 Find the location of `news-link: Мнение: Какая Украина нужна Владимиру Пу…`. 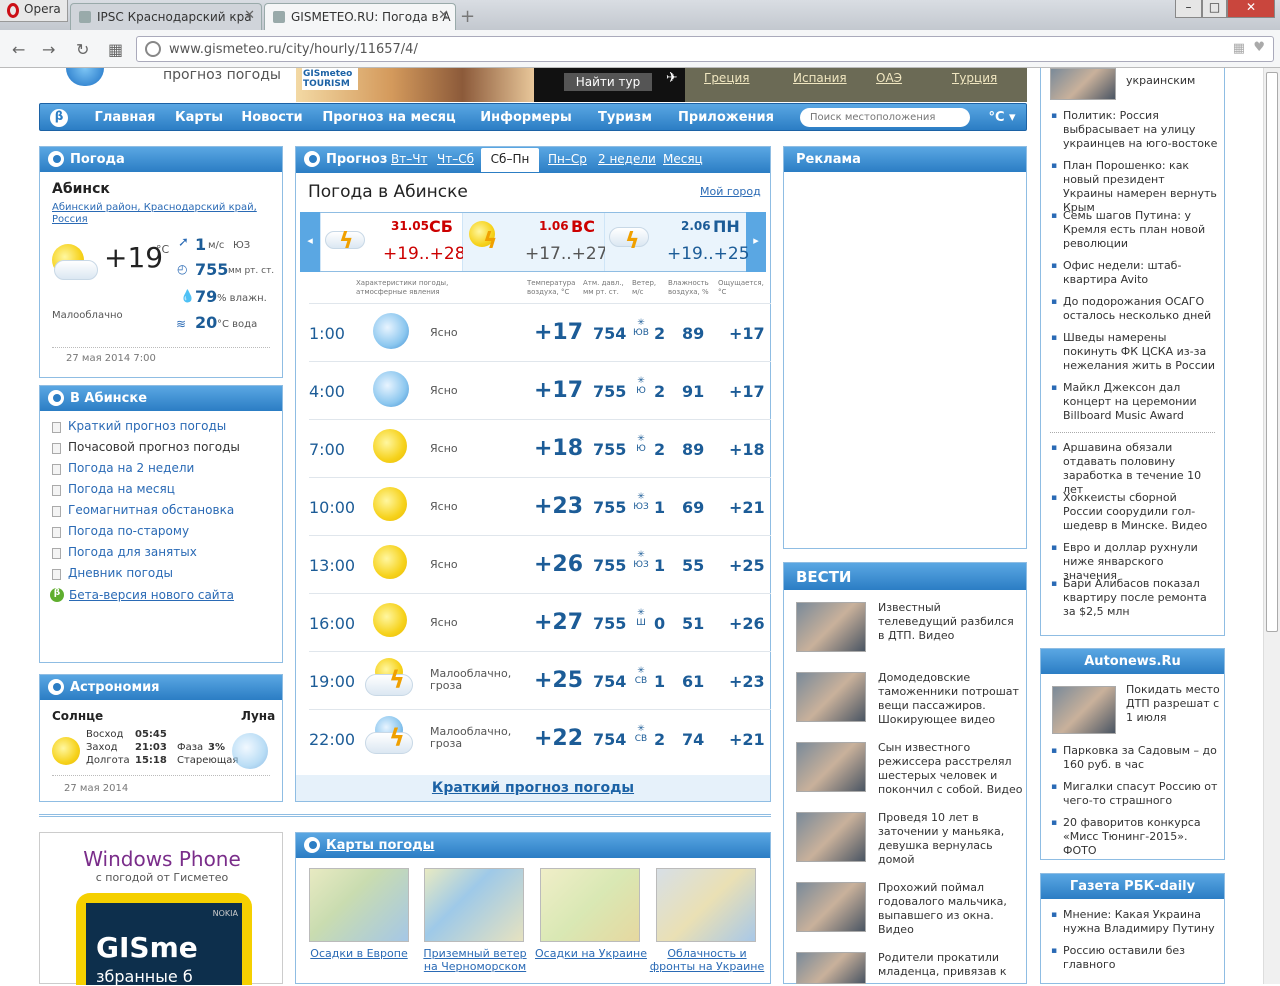

news-link: Мнение: Какая Украина нужна Владимиру Пу… is located at coordinates (1134, 922).